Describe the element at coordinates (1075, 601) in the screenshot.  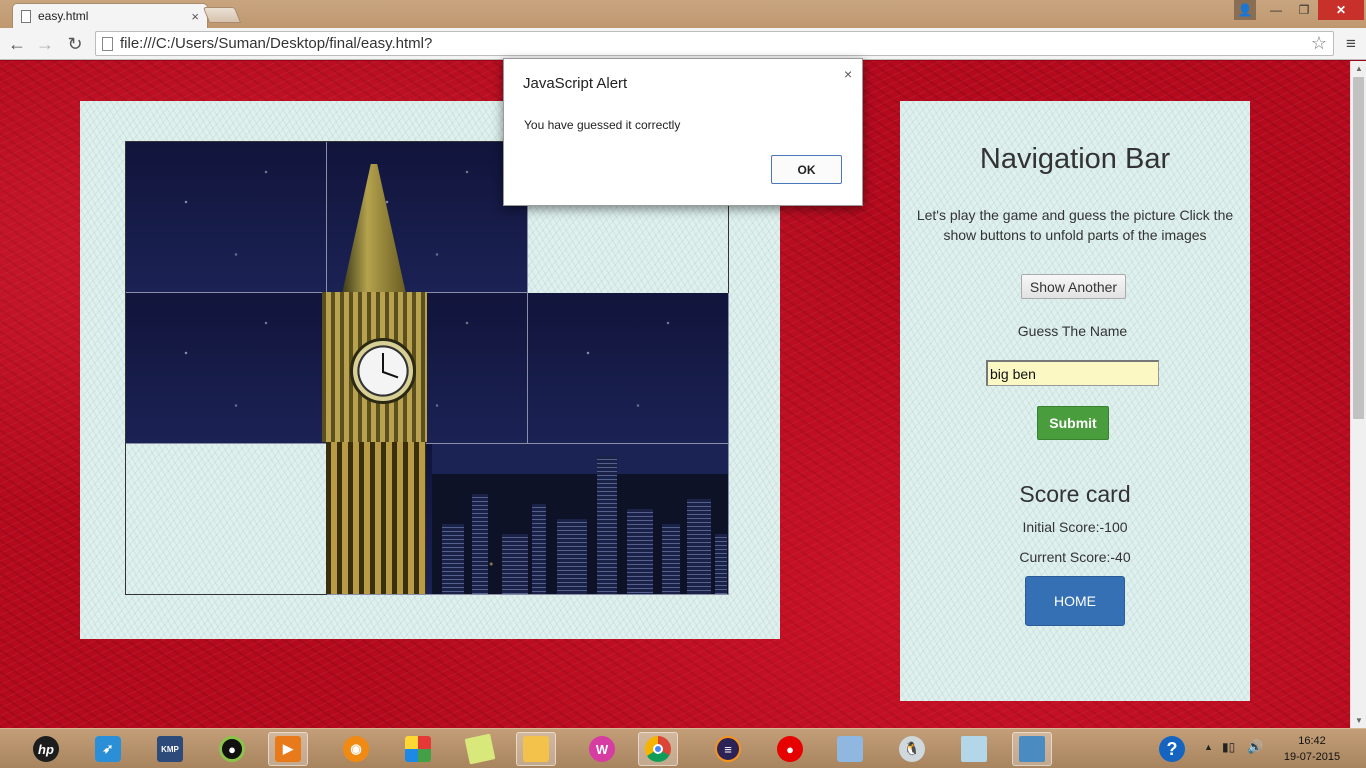
I see `home-button: HOME` at that location.